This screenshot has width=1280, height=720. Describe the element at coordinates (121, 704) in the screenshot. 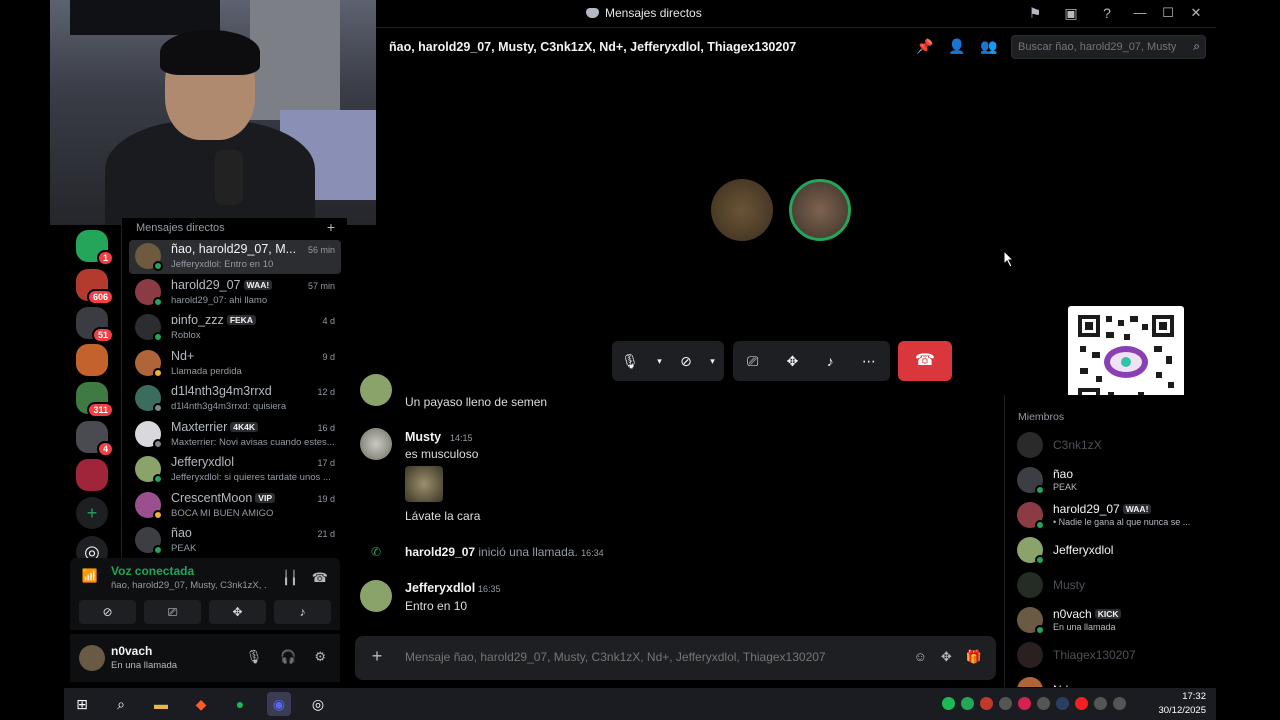

I see `search-icon: ⌕` at that location.